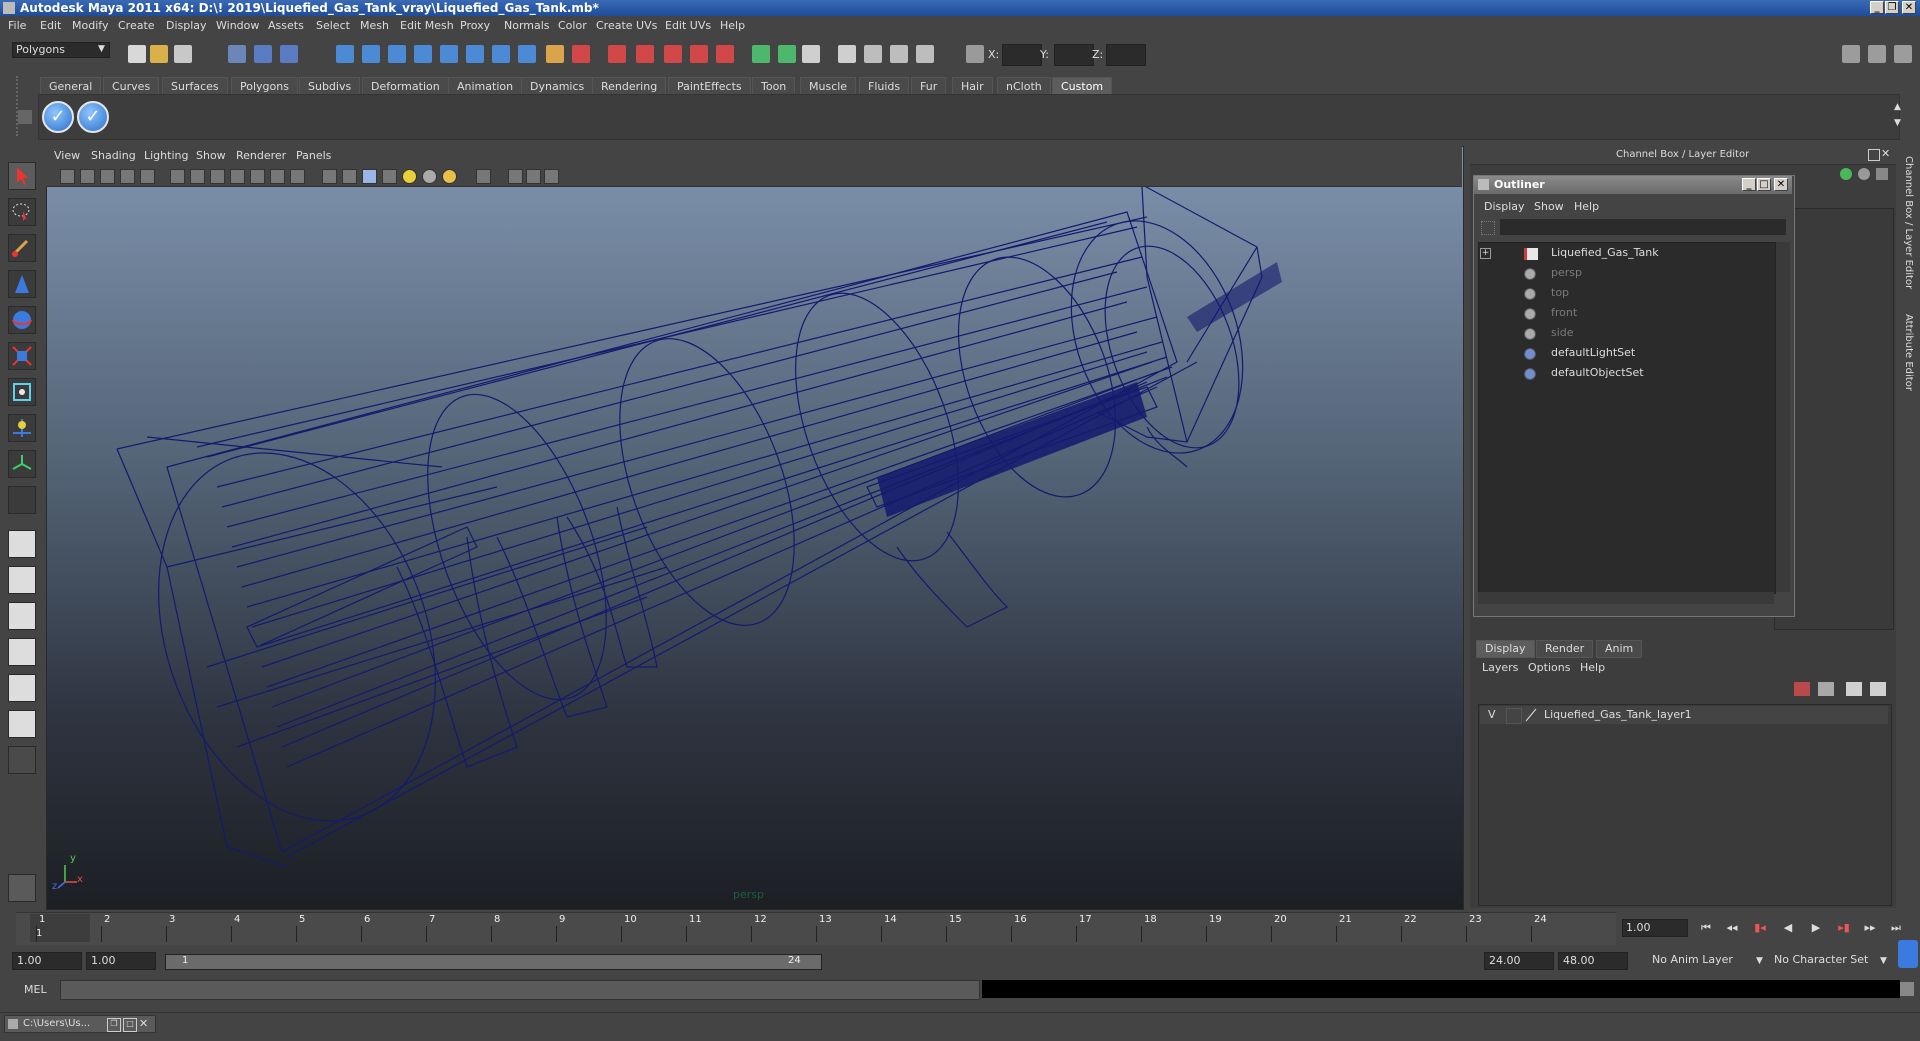 The height and width of the screenshot is (1041, 1920). What do you see at coordinates (87, 176) in the screenshot?
I see `camera-attributes-icon` at bounding box center [87, 176].